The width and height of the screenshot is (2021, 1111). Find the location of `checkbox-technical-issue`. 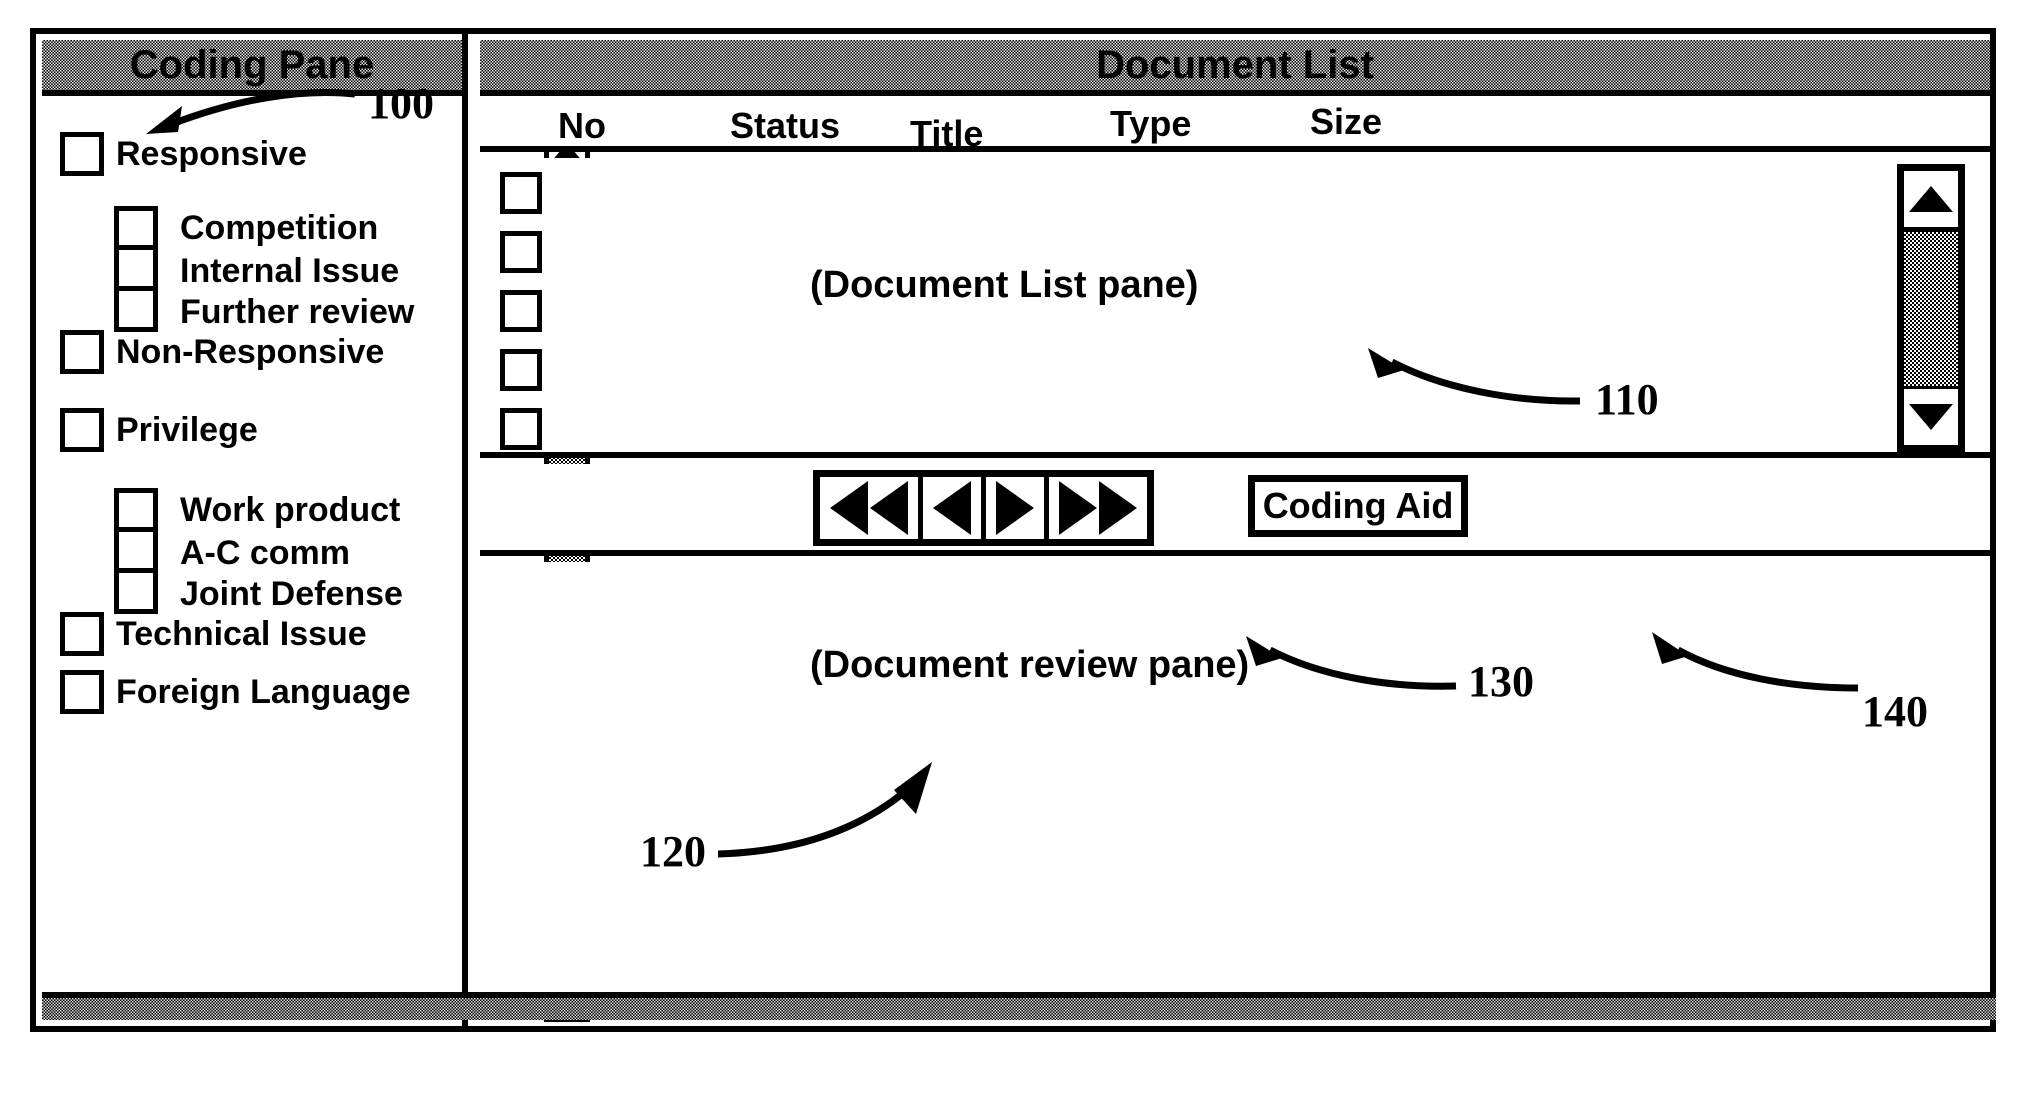

checkbox-technical-issue is located at coordinates (82, 634).